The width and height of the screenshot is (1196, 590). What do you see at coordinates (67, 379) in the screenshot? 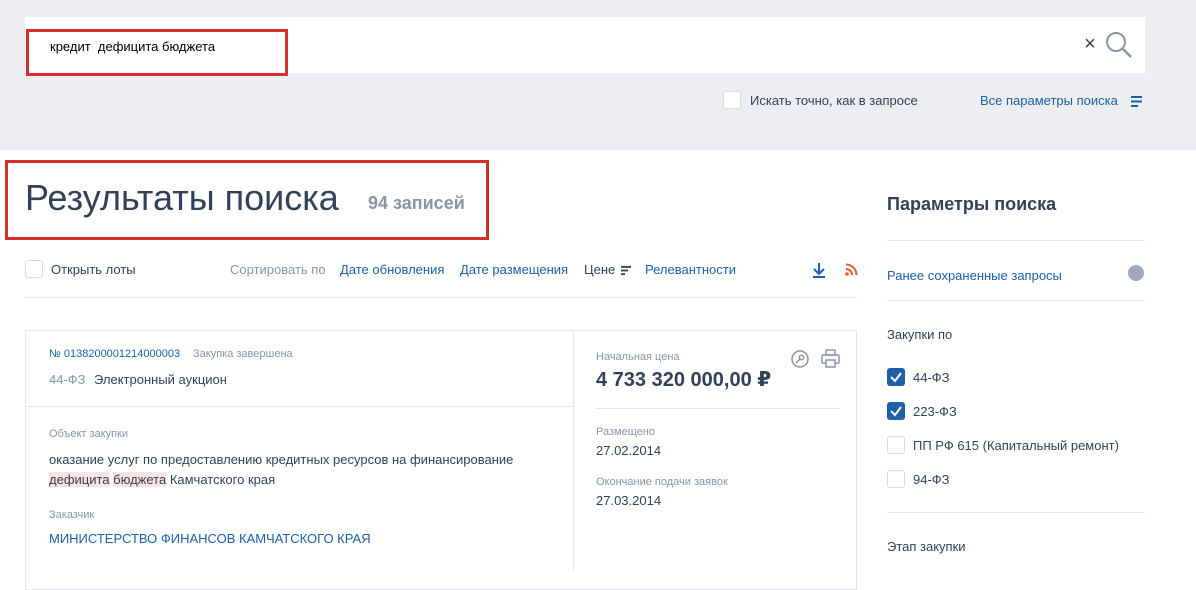
I see `law-tag: 44-ФЗ` at bounding box center [67, 379].